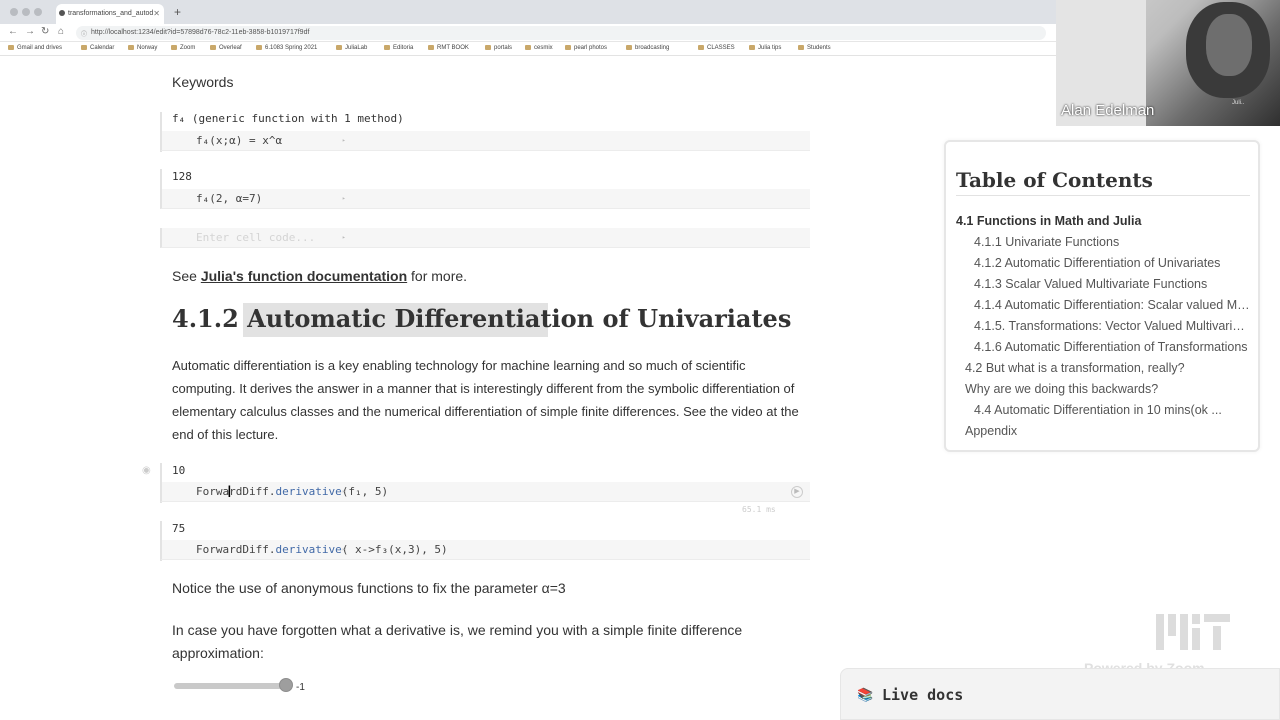 The width and height of the screenshot is (1280, 720). I want to click on bookmark-item: Norway, so click(142, 48).